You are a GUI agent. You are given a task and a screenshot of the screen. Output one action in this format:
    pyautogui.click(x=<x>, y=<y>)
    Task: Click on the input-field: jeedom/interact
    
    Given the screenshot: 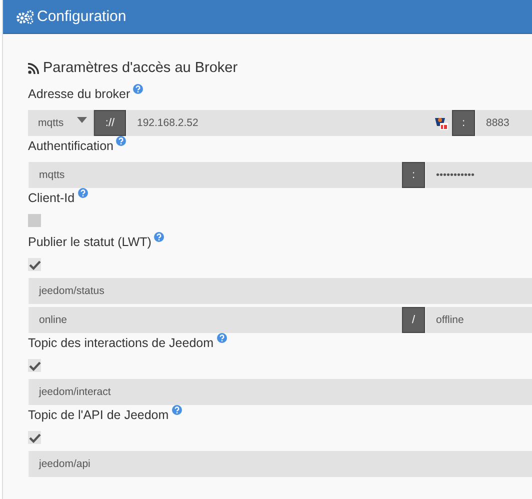 What is the action you would take?
    pyautogui.click(x=280, y=392)
    